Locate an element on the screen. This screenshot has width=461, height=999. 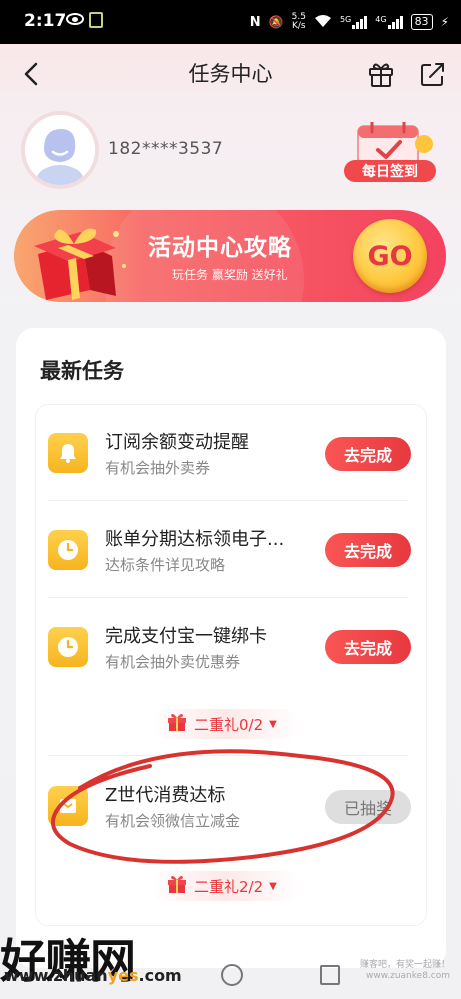
watermark-side: 赚客吧，有奖一起赚！ www.zuanke8.com is located at coordinates (405, 970).